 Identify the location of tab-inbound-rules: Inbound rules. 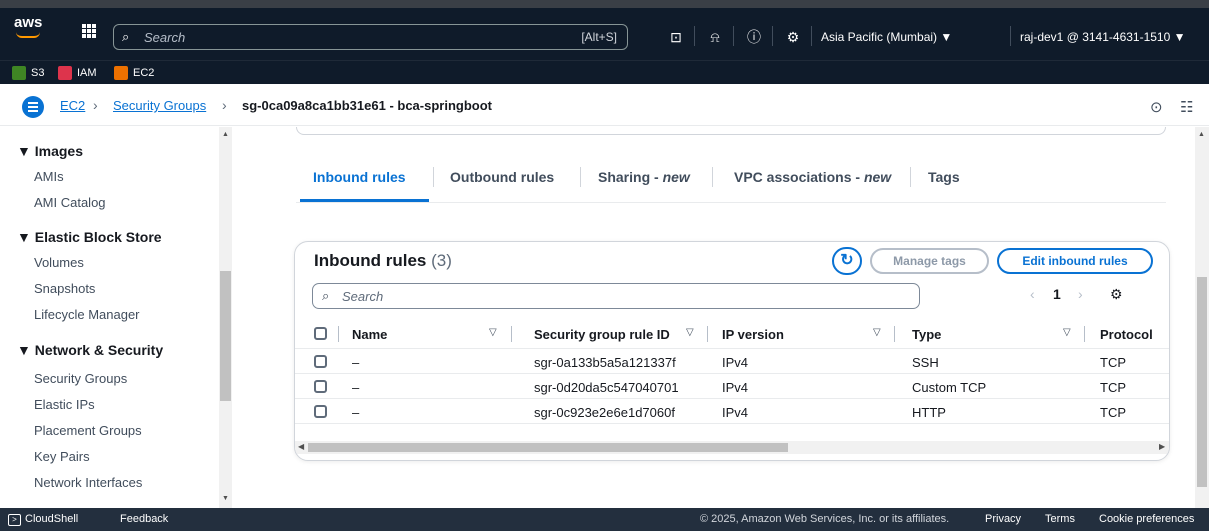
(359, 177).